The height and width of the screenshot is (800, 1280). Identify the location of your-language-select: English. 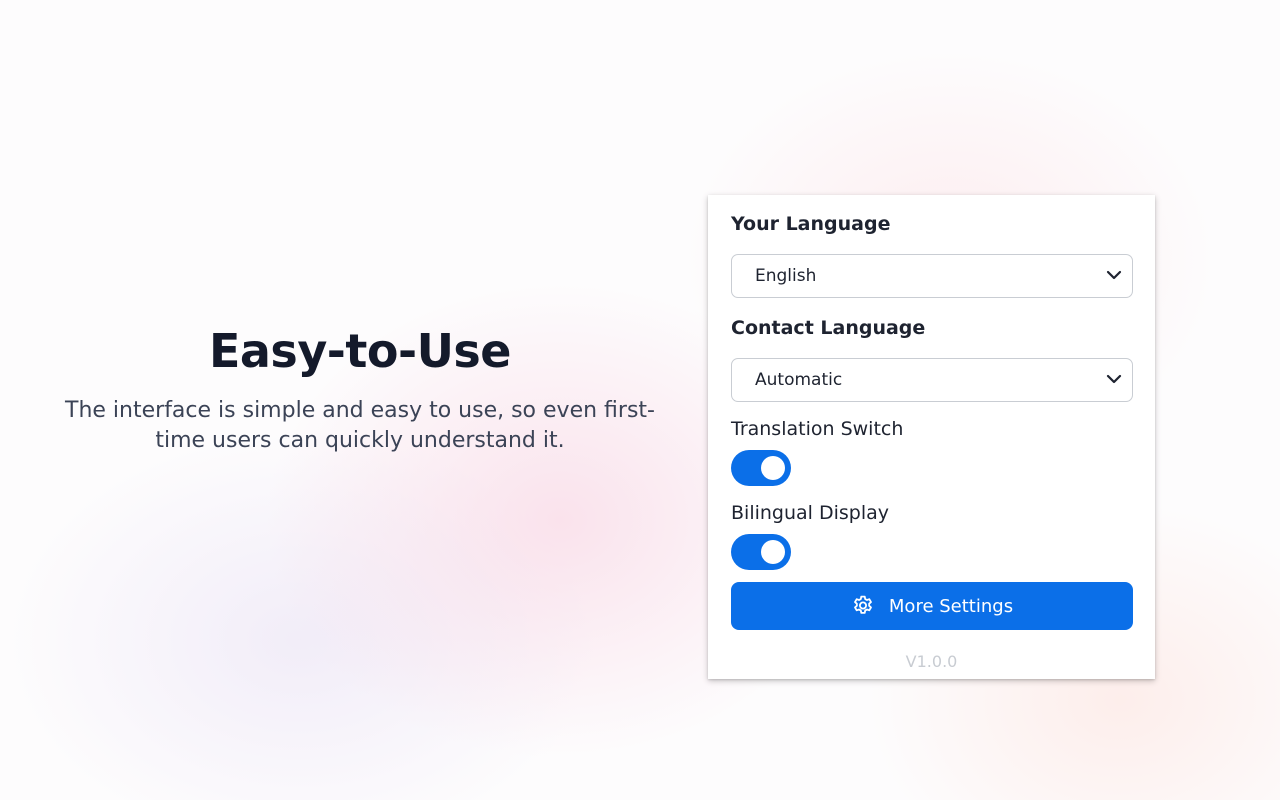
(932, 276).